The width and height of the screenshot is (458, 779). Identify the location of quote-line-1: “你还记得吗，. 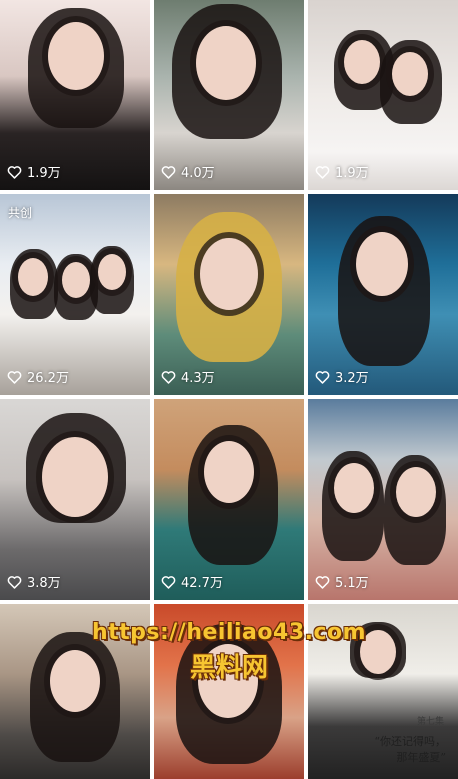
(410, 742).